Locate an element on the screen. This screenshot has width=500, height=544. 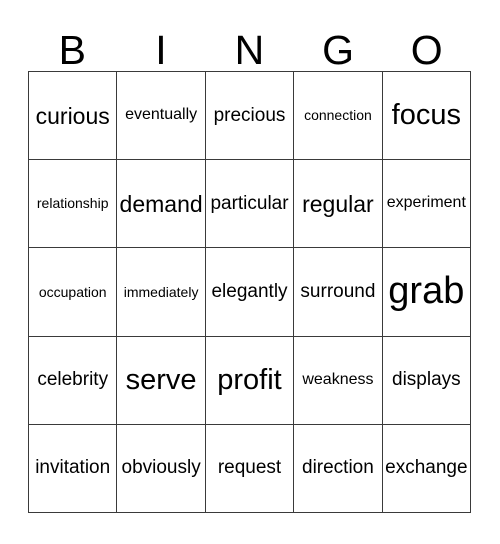
bingo-cell: surround is located at coordinates (338, 292).